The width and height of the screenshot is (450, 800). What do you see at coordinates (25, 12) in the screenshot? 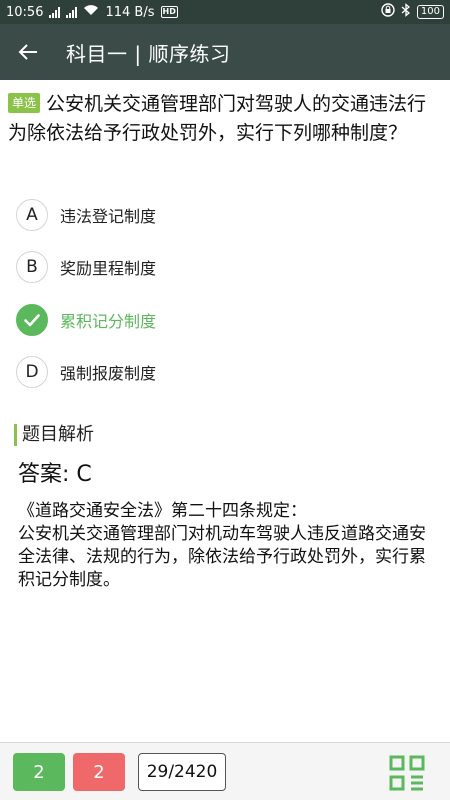
I see `status-time: 10:56` at bounding box center [25, 12].